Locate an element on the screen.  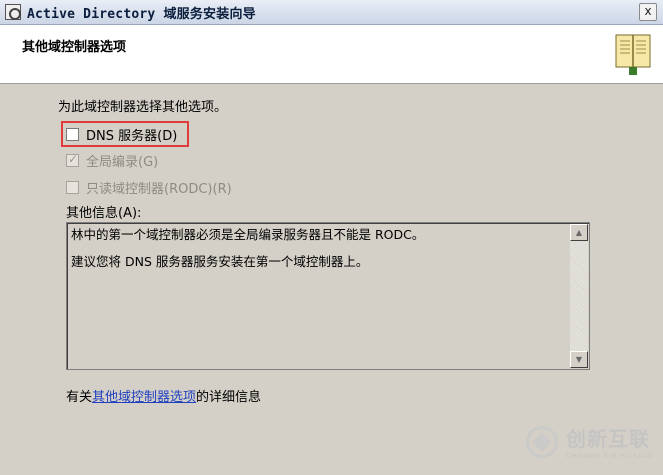
app-icon is located at coordinates (13, 12).